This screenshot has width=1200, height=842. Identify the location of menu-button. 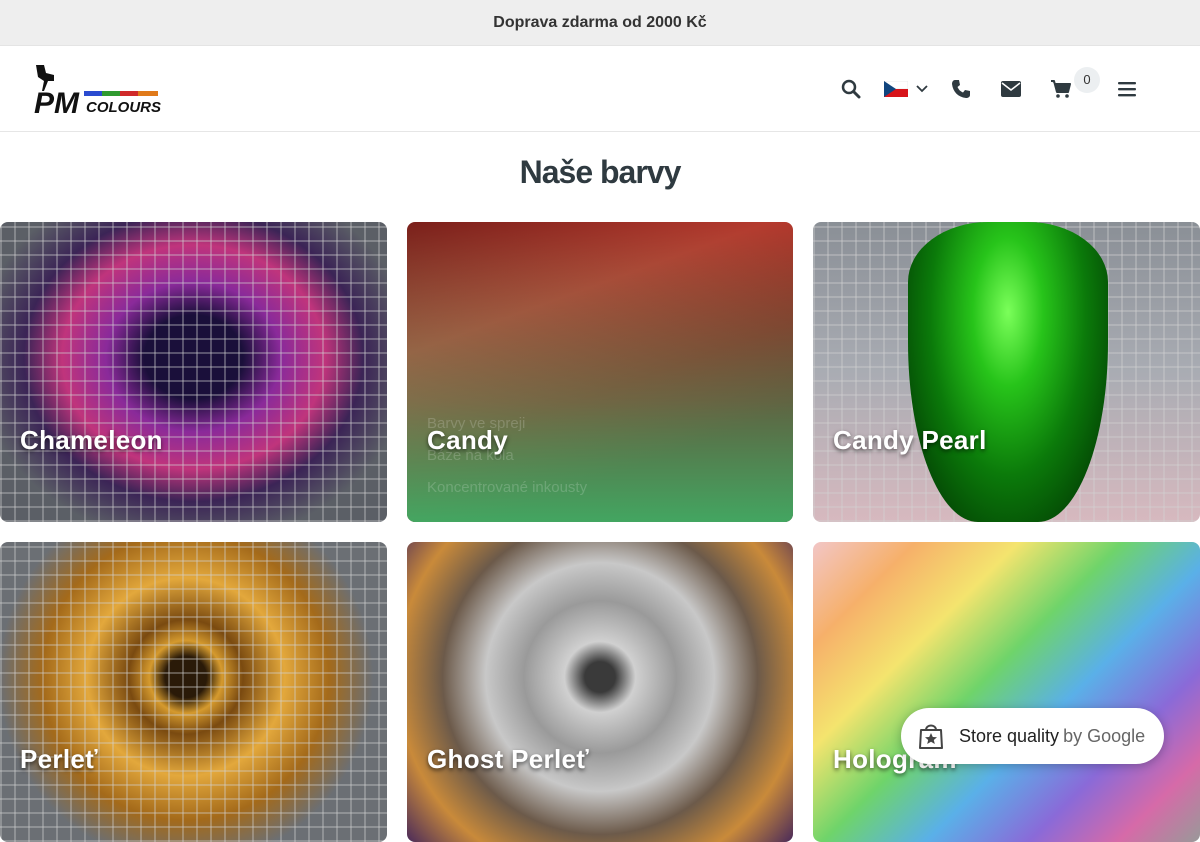
(1127, 89).